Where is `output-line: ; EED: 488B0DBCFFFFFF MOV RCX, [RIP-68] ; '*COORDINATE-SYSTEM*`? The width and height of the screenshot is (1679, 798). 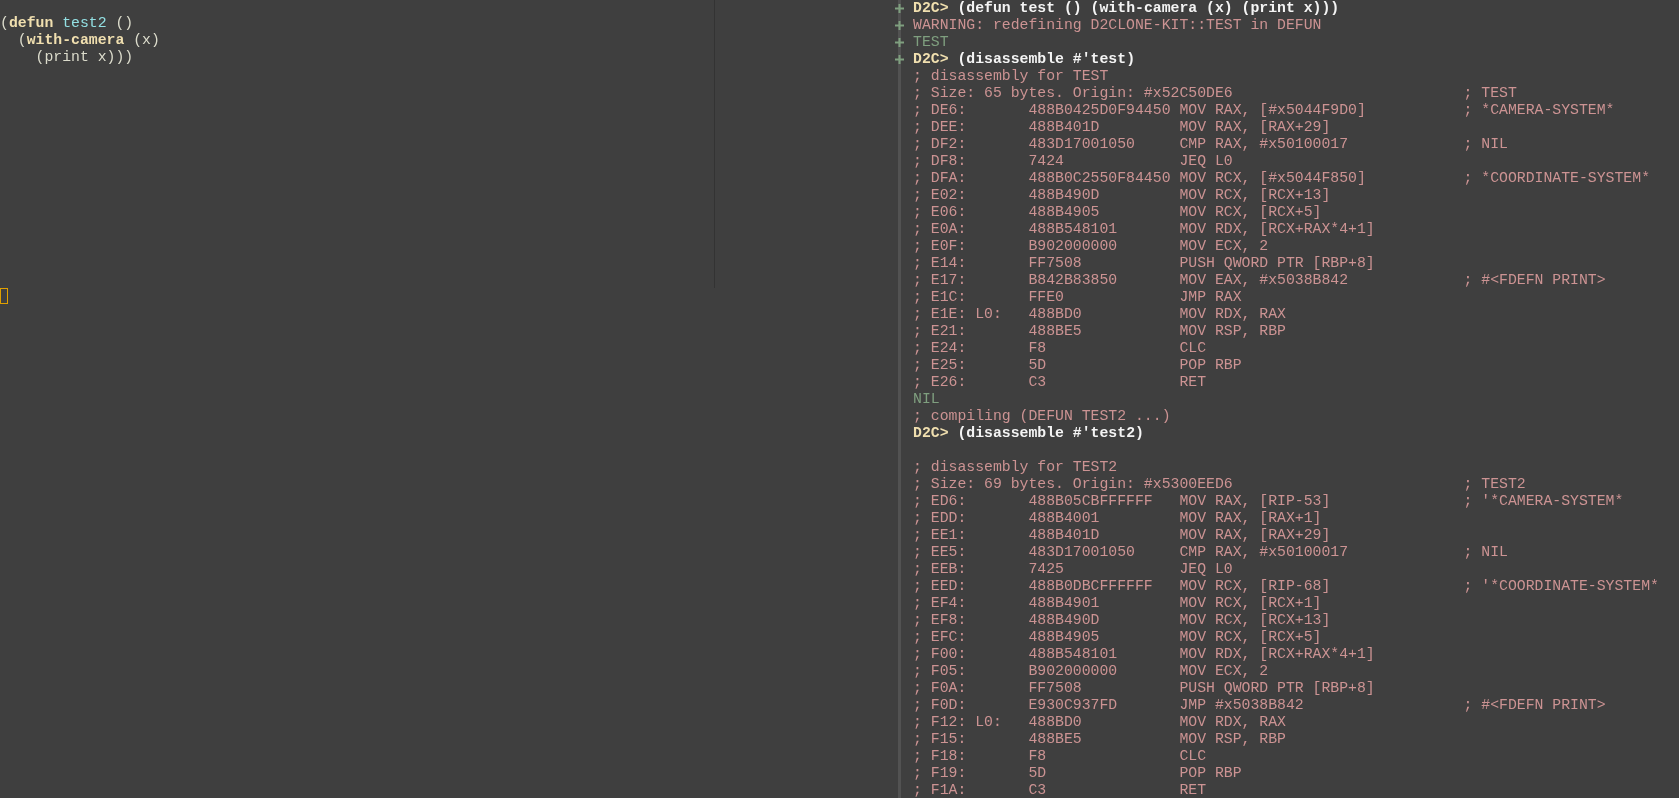 output-line: ; EED: 488B0DBCFFFFFF MOV RCX, [RIP-68] ; '*COORDINATE-SYSTEM* is located at coordinates (1286, 586).